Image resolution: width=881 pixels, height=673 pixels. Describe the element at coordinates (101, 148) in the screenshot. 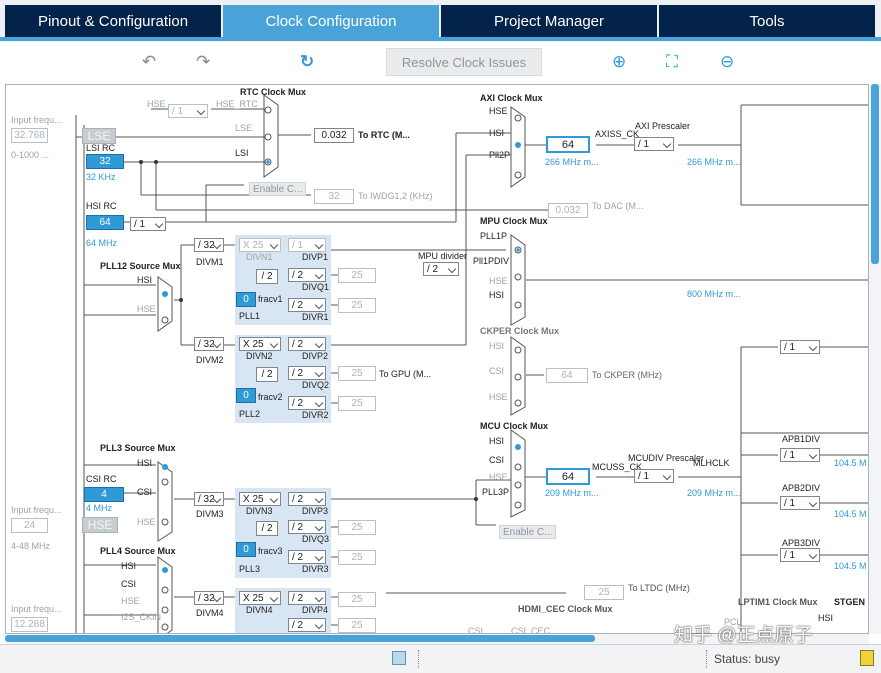

I see `lsi-rc-label: LSI RC` at that location.